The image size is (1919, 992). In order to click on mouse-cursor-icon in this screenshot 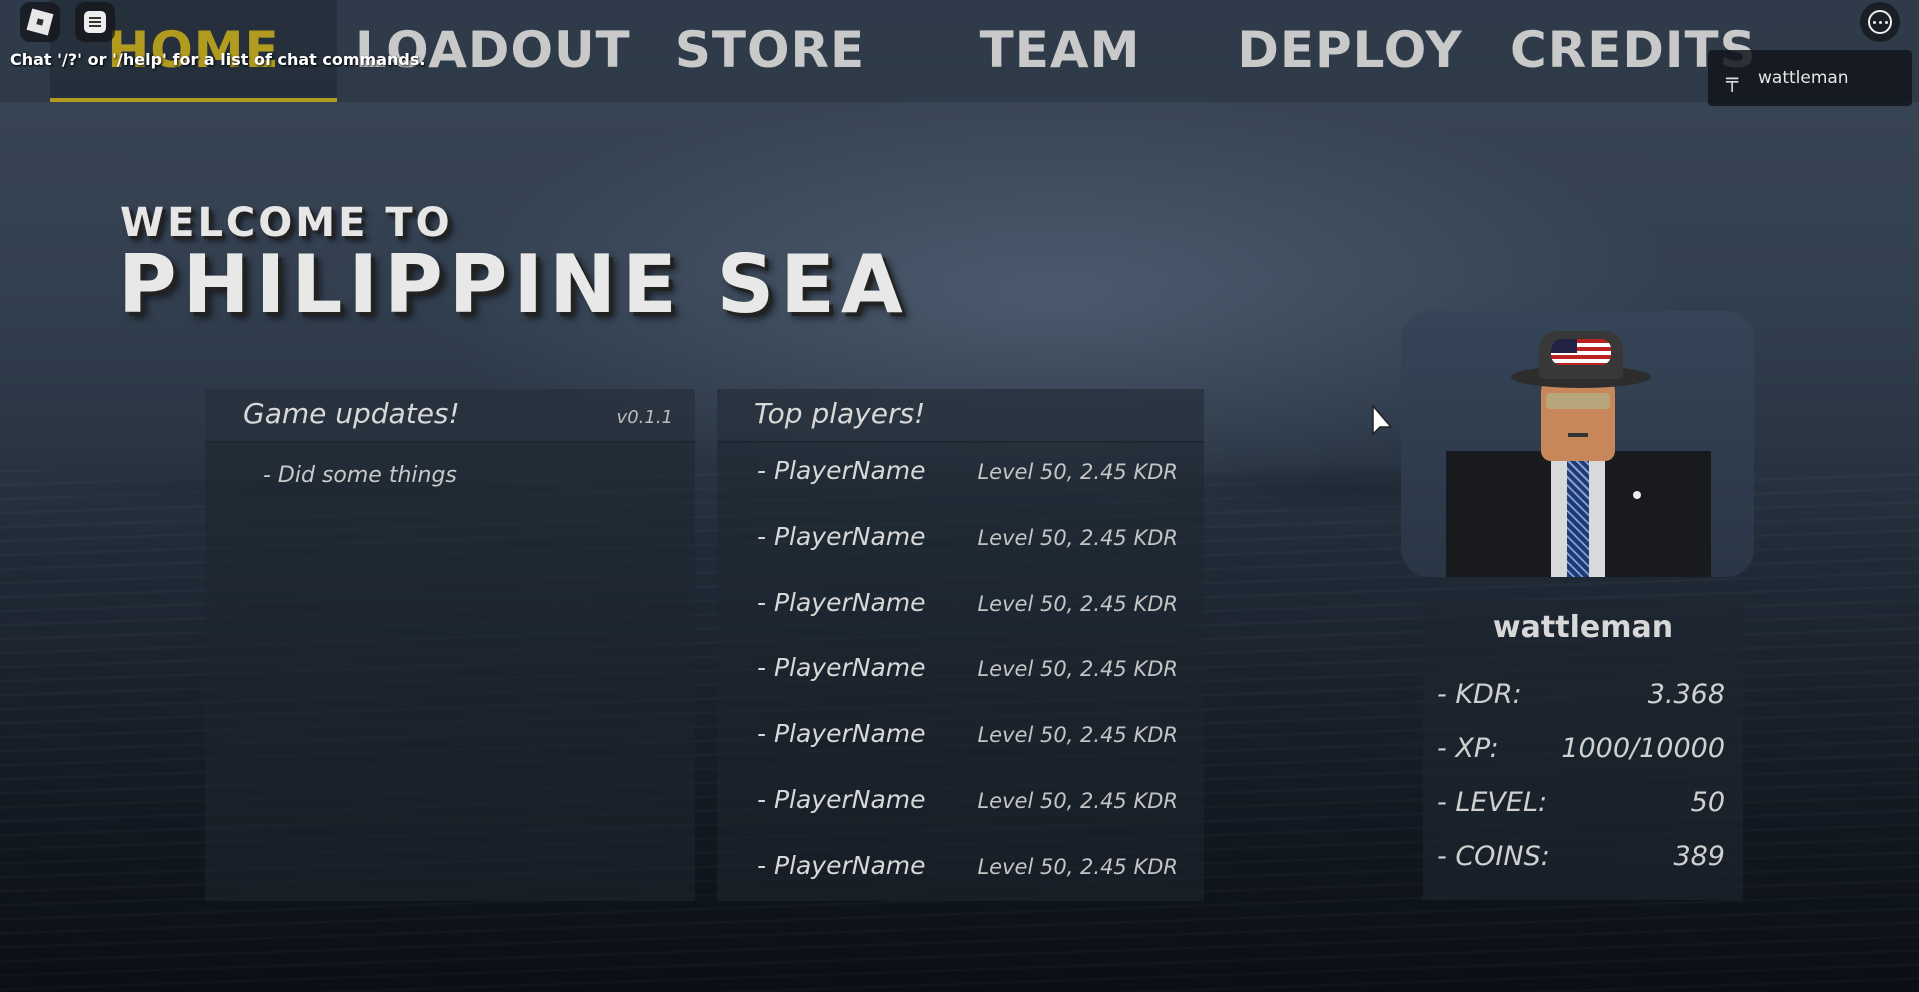, I will do `click(1382, 420)`.